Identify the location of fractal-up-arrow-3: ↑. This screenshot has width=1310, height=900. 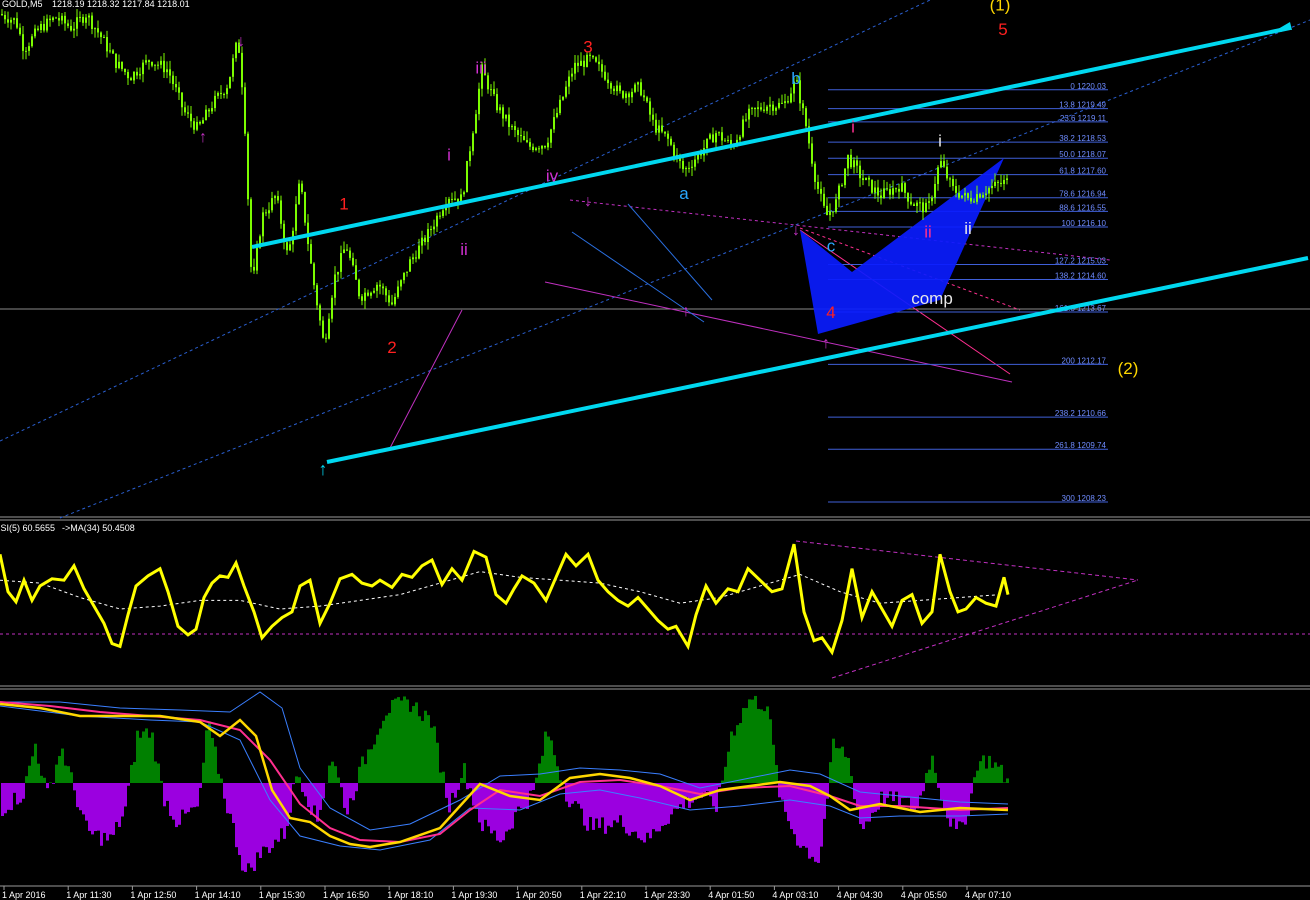
(826, 343).